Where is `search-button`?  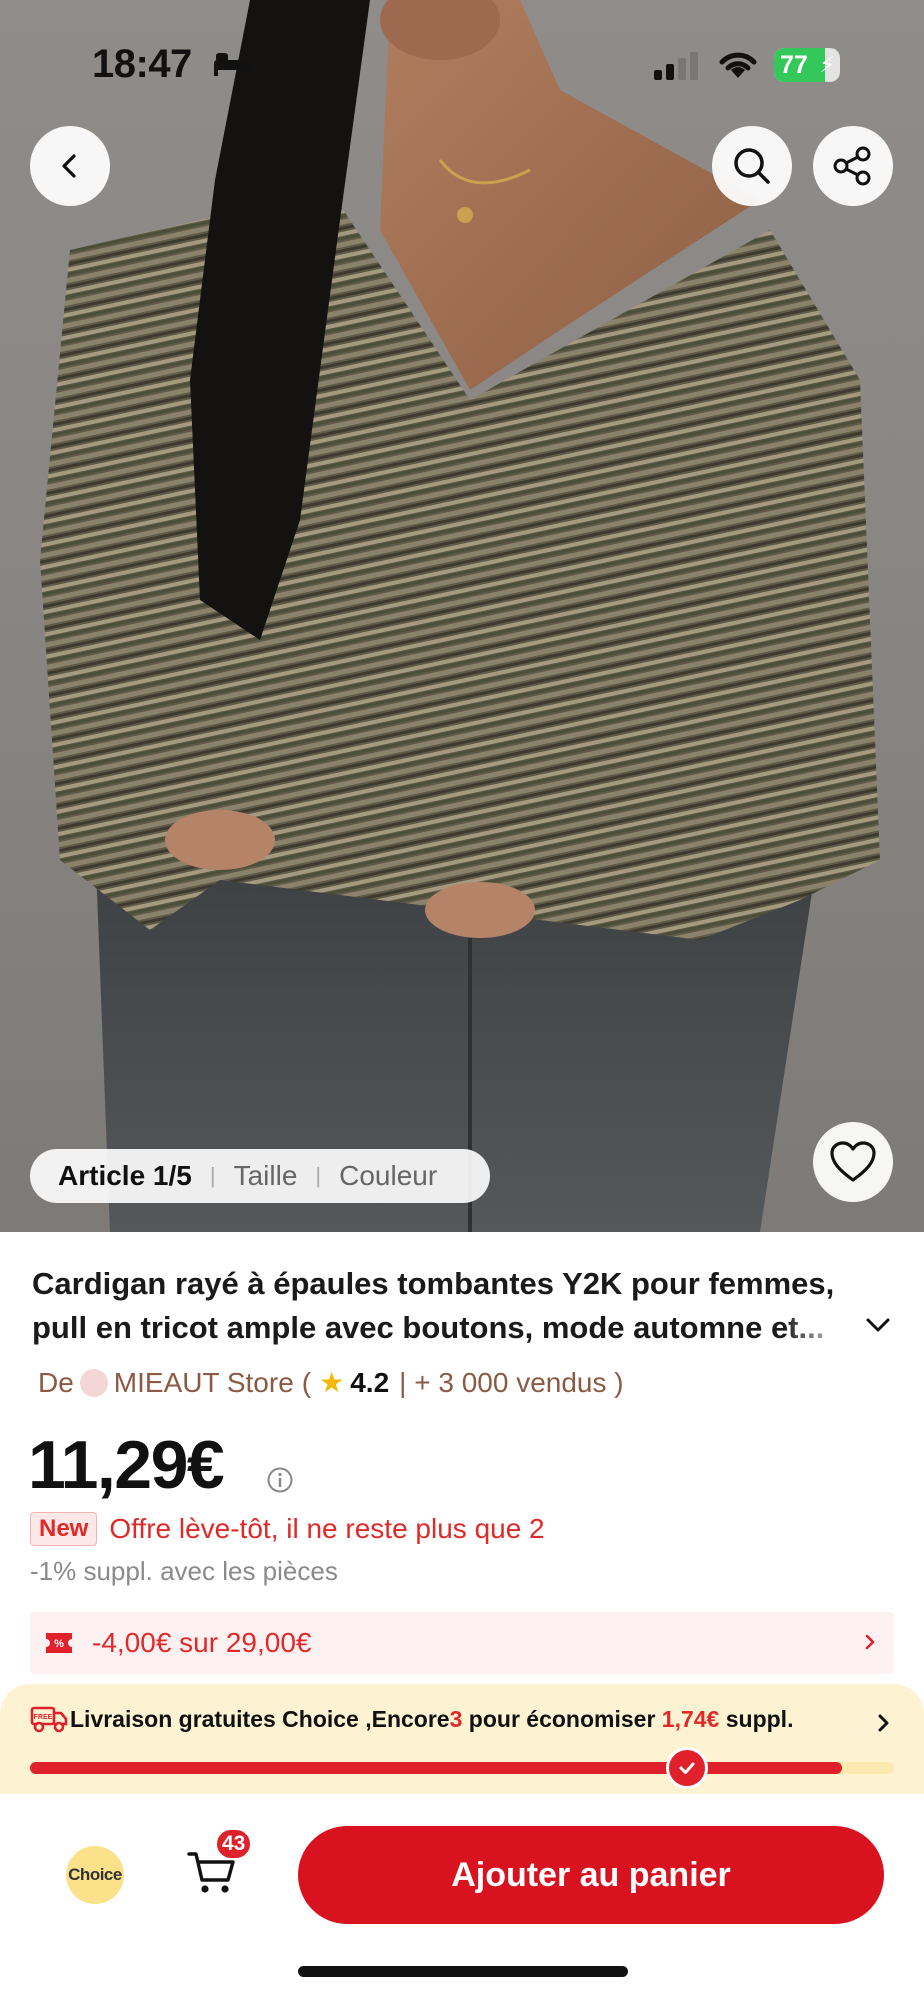 search-button is located at coordinates (752, 166).